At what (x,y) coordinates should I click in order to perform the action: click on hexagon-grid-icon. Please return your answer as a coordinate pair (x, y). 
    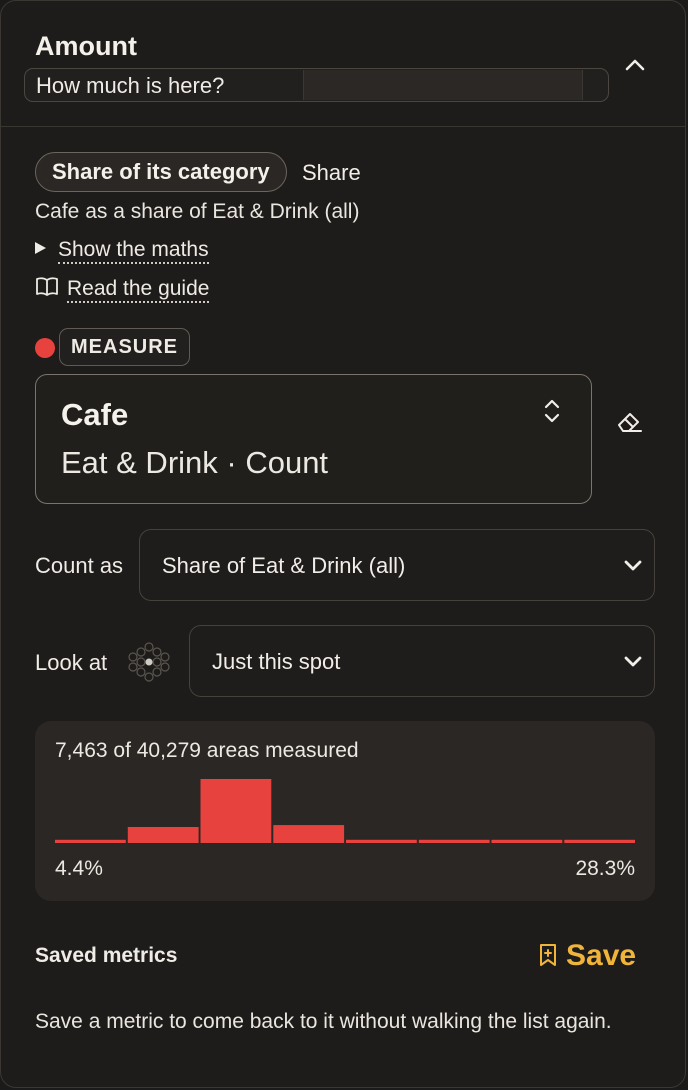
    Looking at the image, I should click on (149, 662).